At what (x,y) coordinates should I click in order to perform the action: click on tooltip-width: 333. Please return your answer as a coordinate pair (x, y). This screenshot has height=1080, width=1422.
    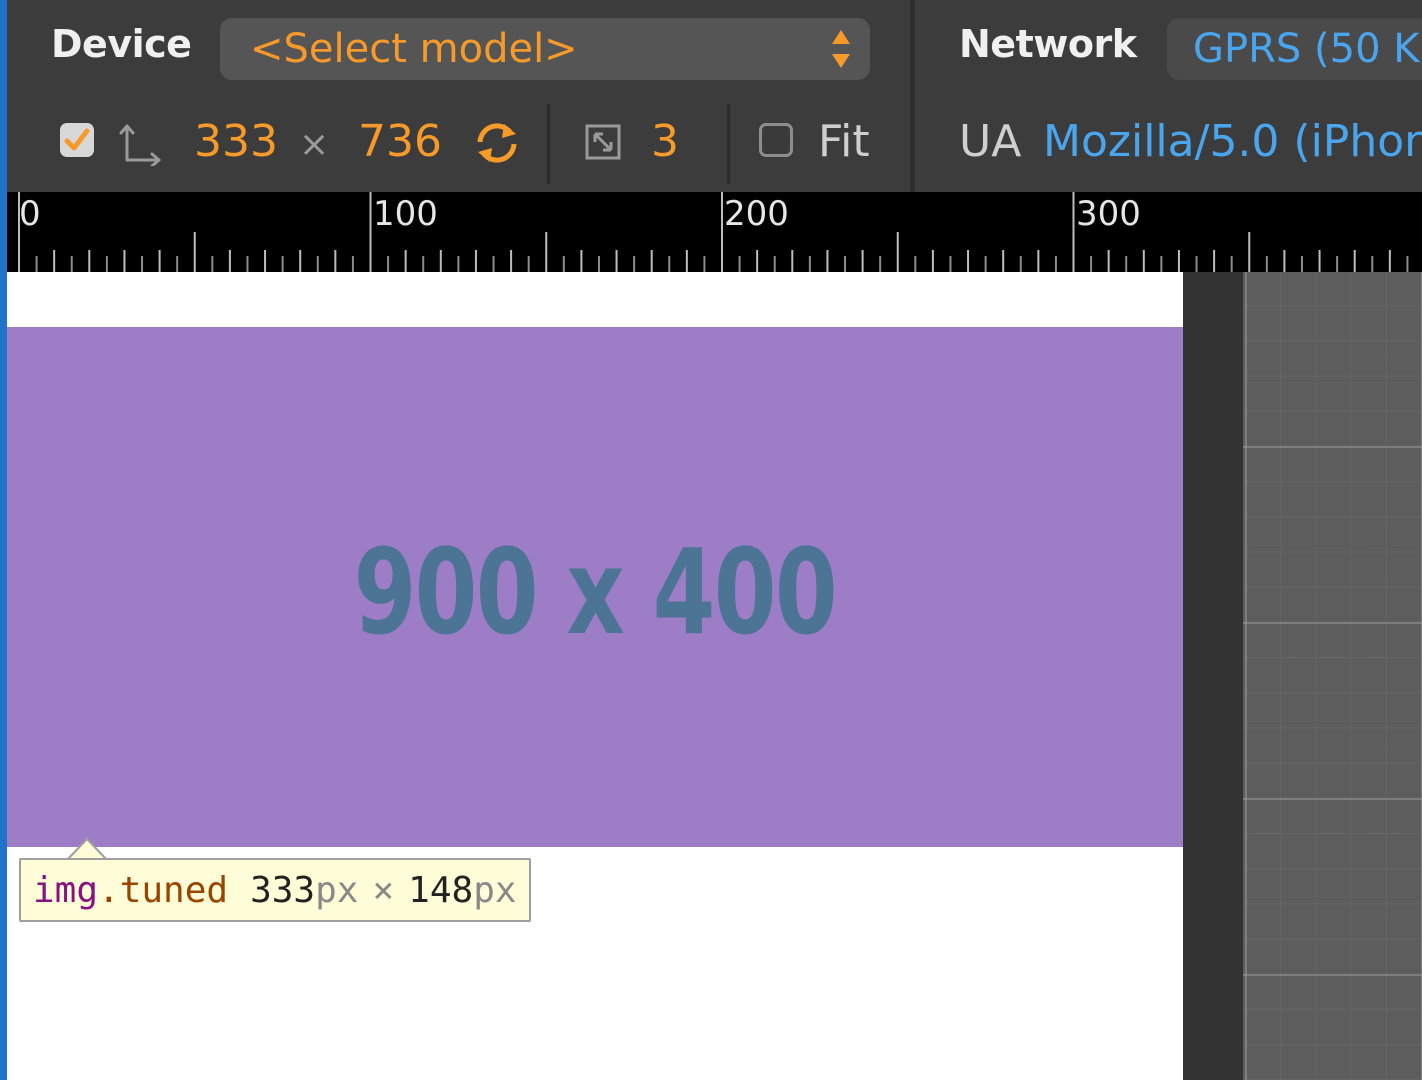
    Looking at the image, I should click on (283, 890).